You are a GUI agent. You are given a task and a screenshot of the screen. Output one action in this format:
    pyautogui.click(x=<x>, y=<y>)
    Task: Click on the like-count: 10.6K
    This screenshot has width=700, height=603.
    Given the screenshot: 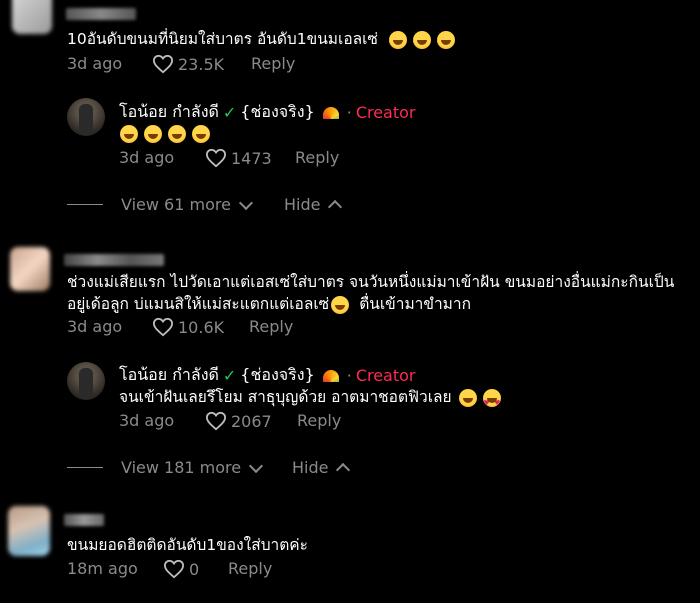 What is the action you would take?
    pyautogui.click(x=201, y=327)
    